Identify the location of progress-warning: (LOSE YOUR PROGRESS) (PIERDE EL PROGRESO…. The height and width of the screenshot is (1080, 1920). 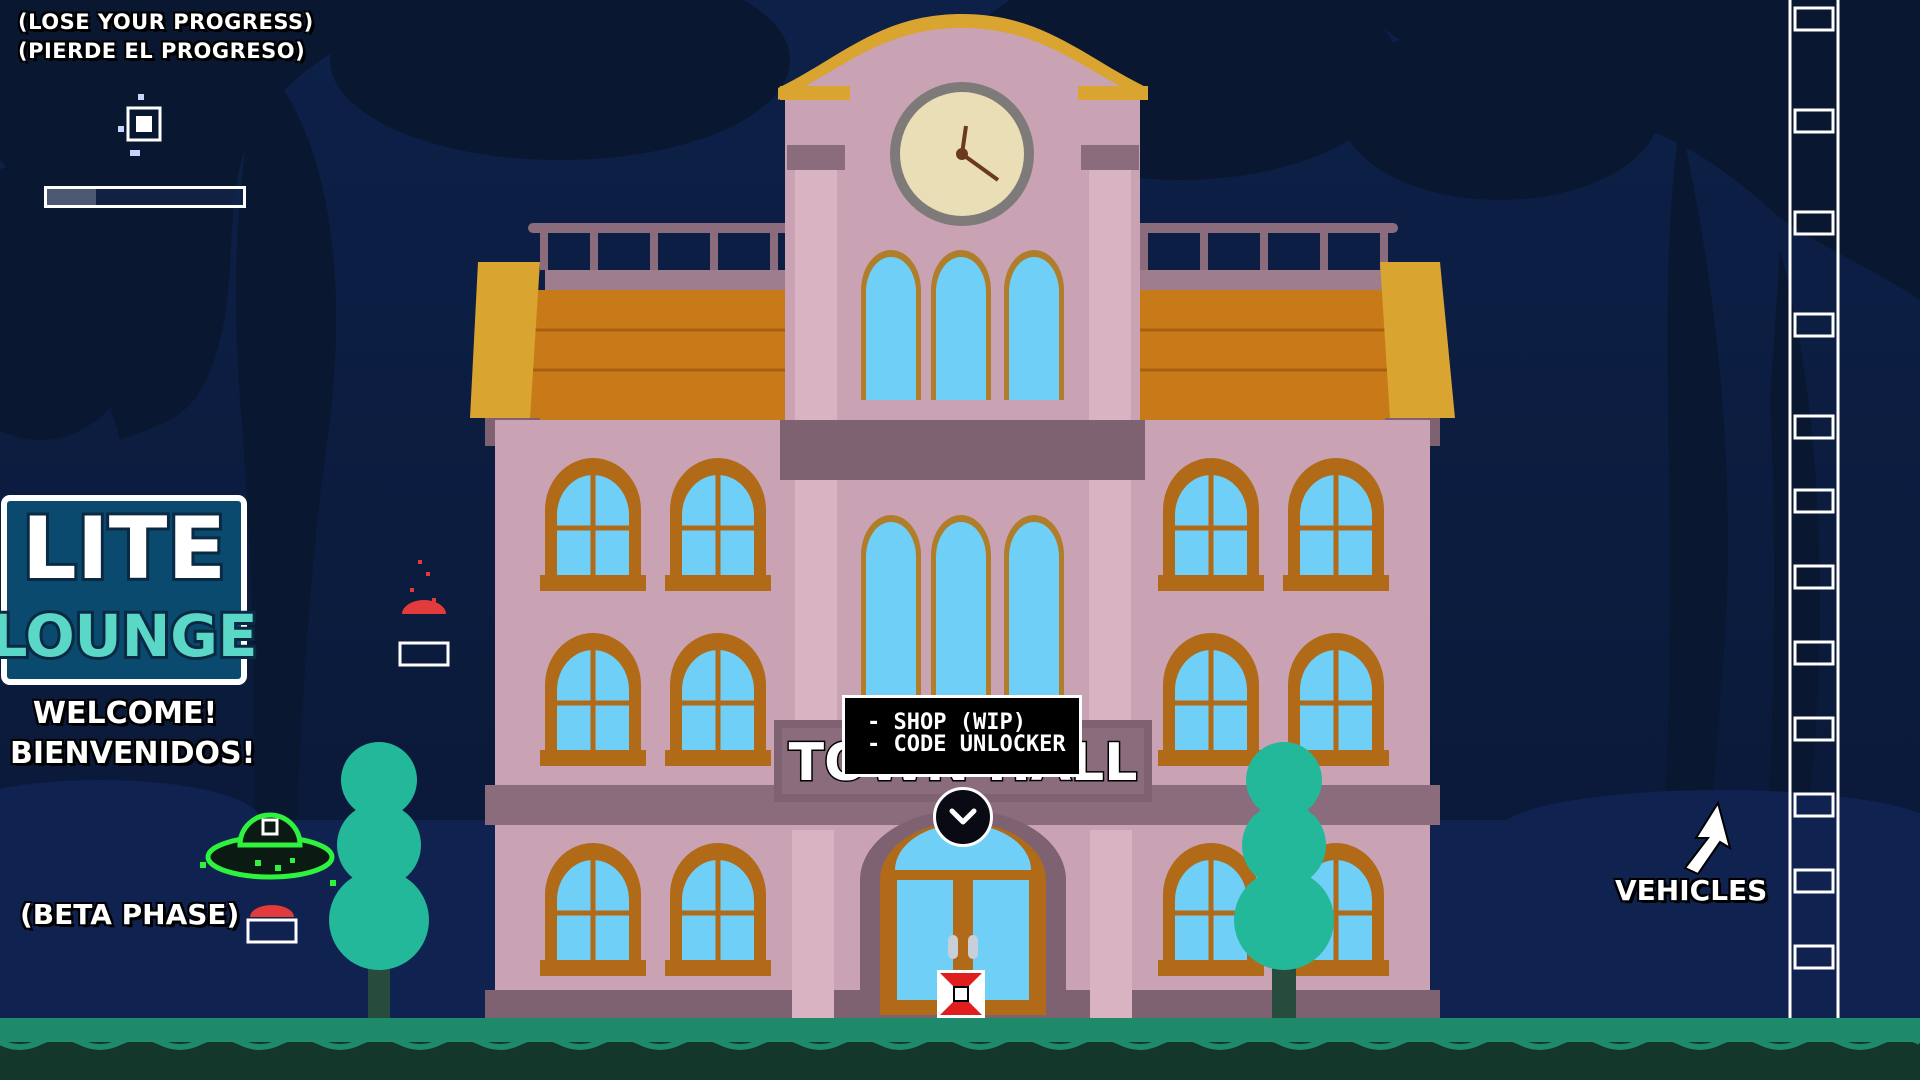
(166, 37).